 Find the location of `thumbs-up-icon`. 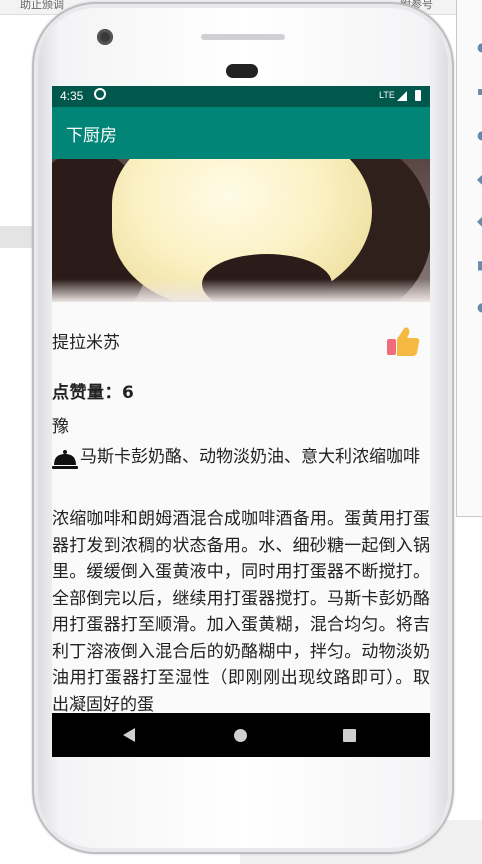

thumbs-up-icon is located at coordinates (403, 341).